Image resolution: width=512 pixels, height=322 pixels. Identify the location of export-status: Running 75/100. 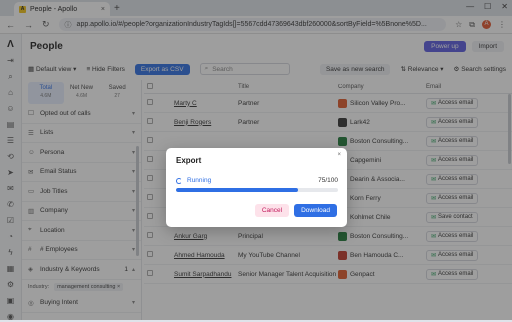
(257, 180).